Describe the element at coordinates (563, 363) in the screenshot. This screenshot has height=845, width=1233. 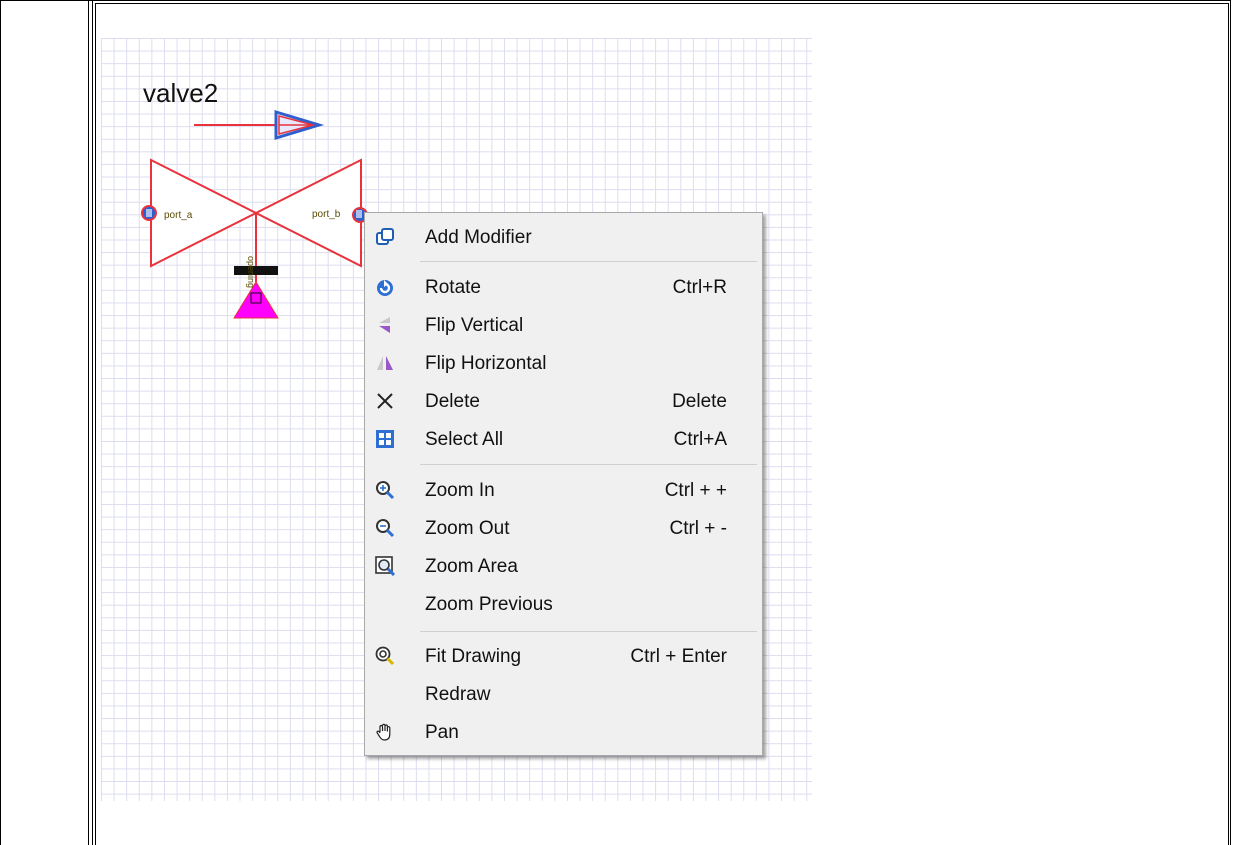
I see `menu-item-flip-horizontal: Flip Horizontal` at that location.